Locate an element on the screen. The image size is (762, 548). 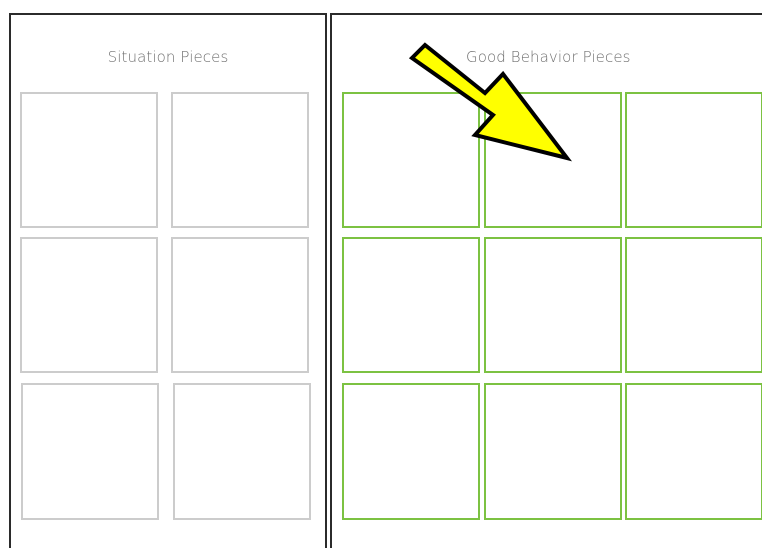
arrow-icon is located at coordinates (490, 102).